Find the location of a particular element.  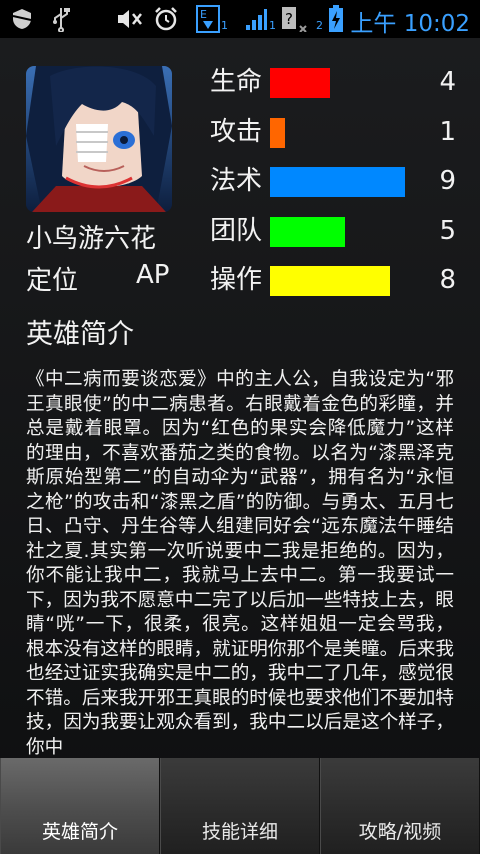

stat-row: 法术 9 is located at coordinates (335, 181).